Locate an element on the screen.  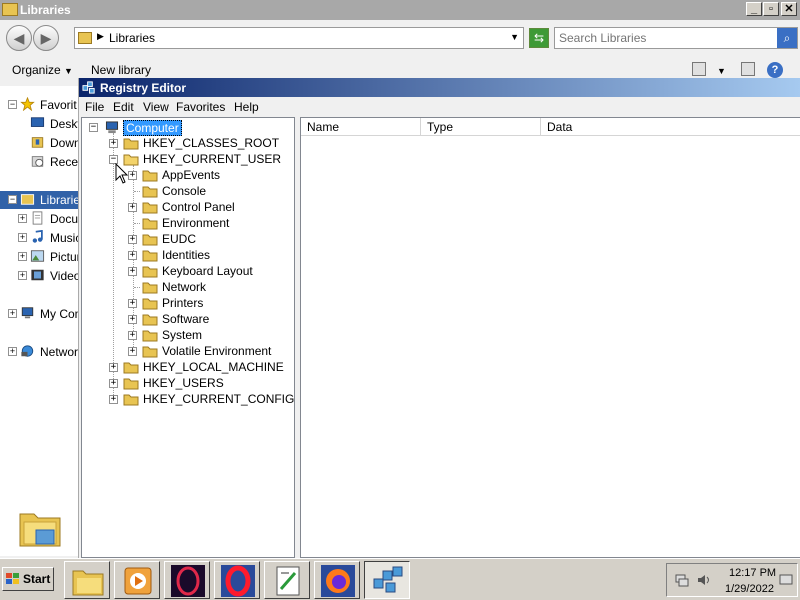
nav-label: Video is located at coordinates (64, 276).